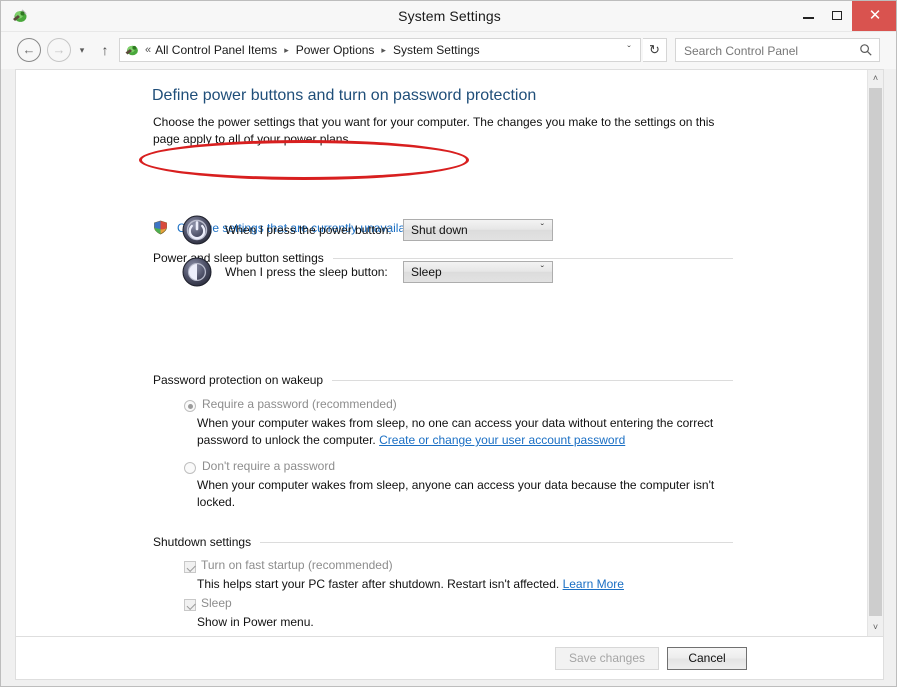 The image size is (897, 687). I want to click on search-icon, so click(866, 50).